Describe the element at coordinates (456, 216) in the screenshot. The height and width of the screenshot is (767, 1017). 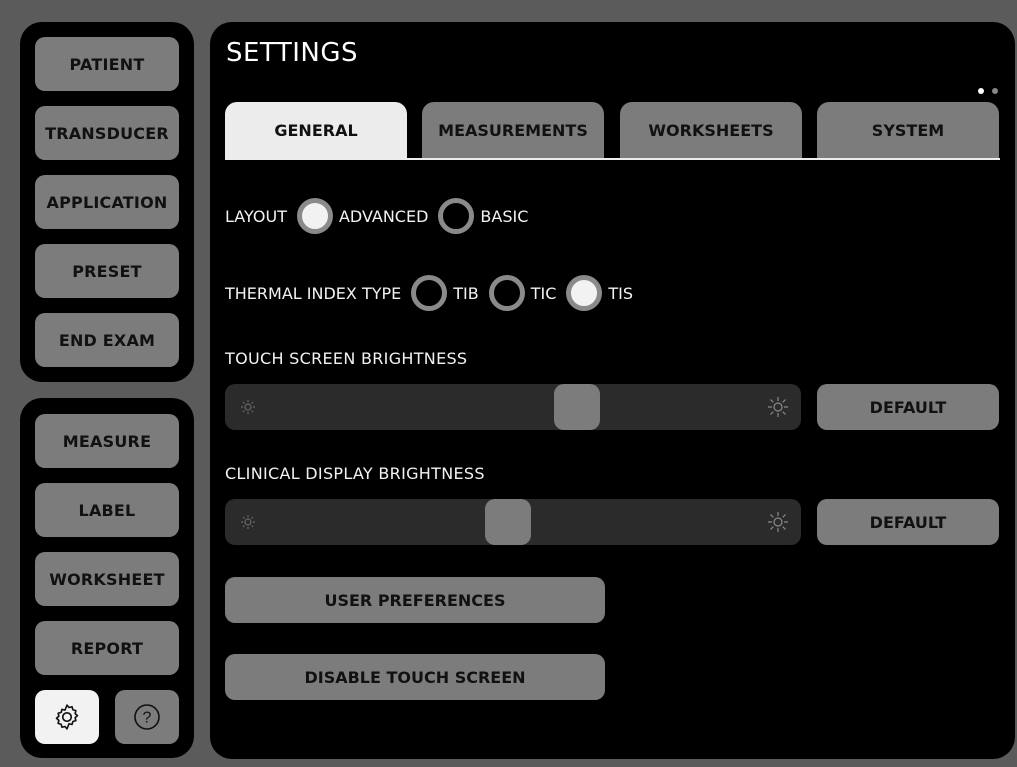
I see `layout-basic-radio` at that location.